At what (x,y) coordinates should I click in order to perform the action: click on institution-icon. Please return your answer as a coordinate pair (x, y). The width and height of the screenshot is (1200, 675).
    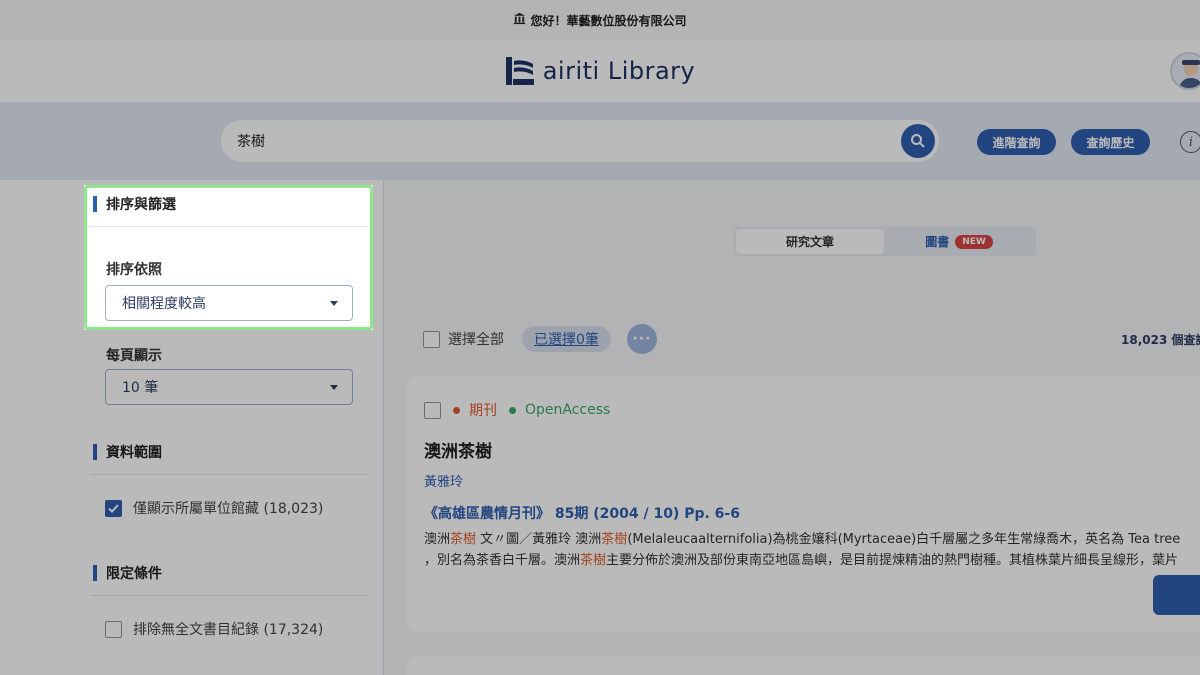
    Looking at the image, I should click on (519, 20).